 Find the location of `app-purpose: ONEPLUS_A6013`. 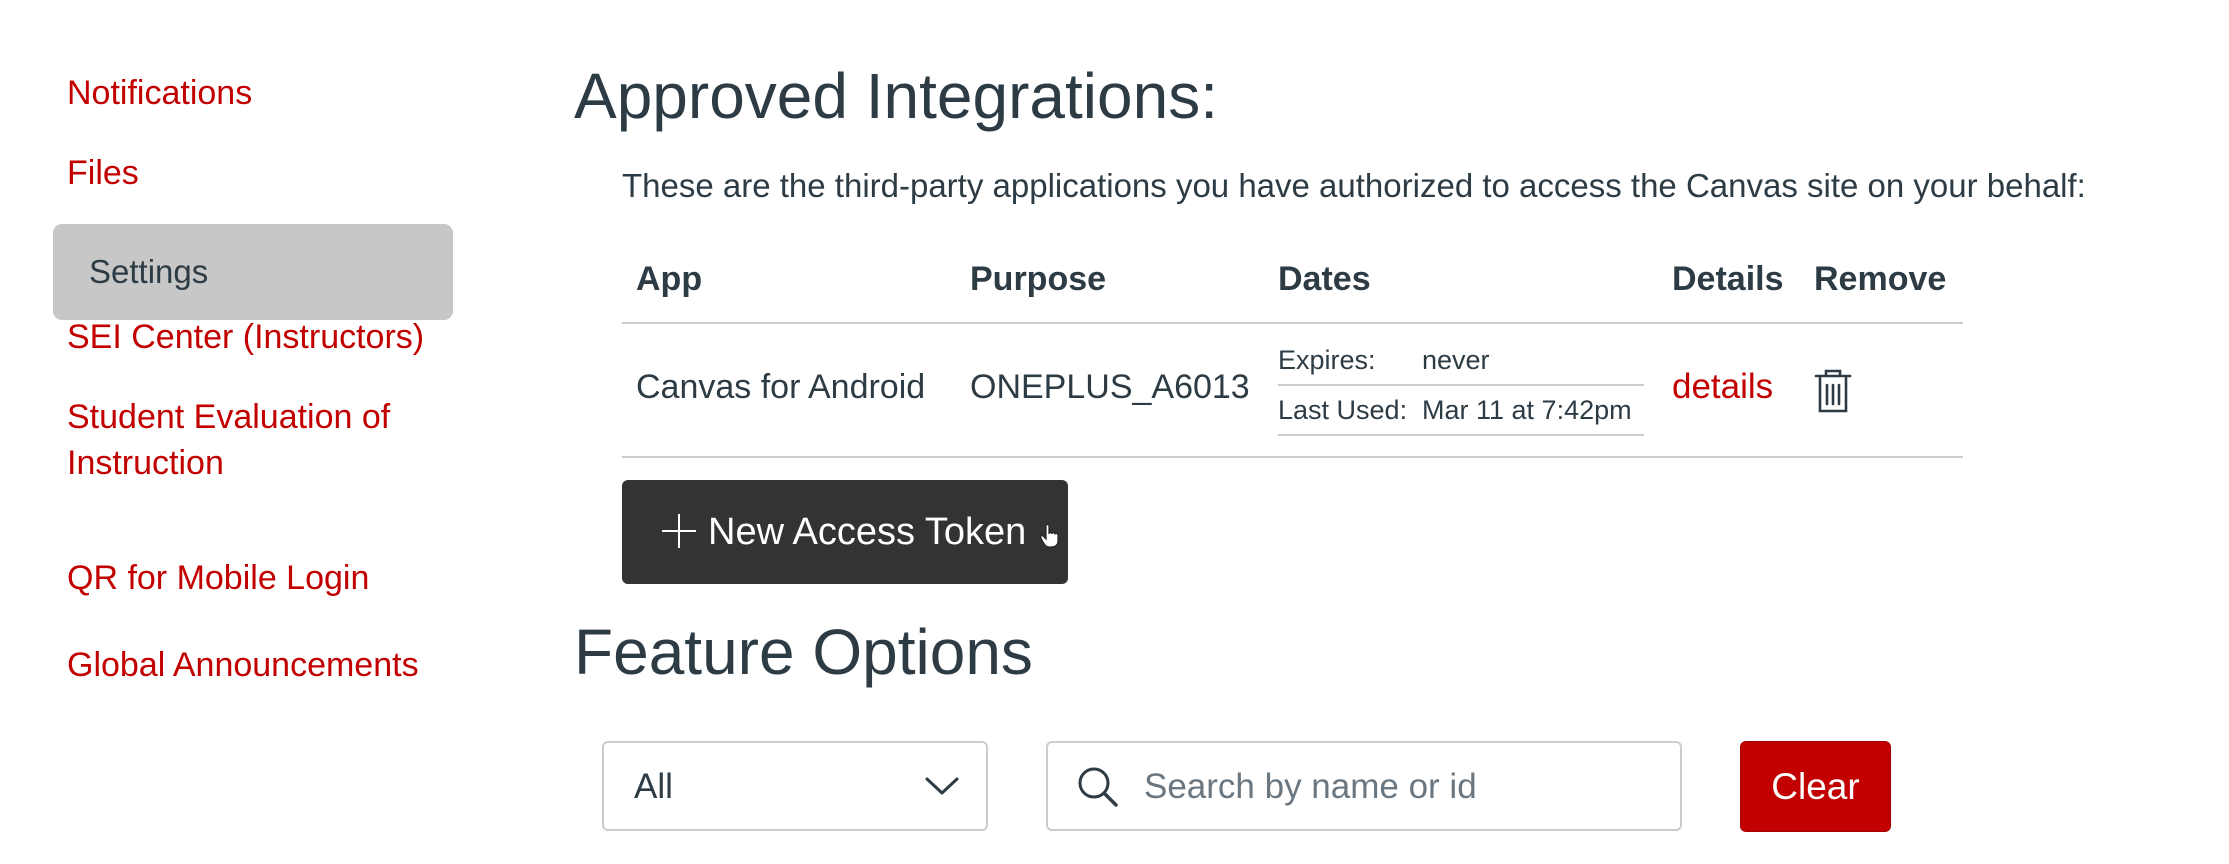

app-purpose: ONEPLUS_A6013 is located at coordinates (1110, 387).